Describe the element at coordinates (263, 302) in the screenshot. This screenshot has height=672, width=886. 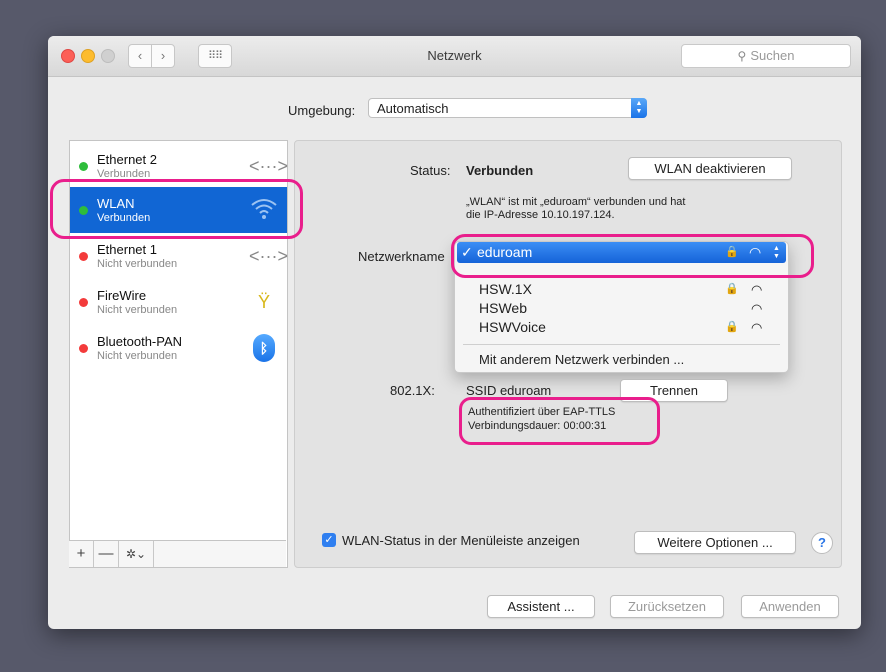
I see `firewire-icon: Ÿ` at that location.